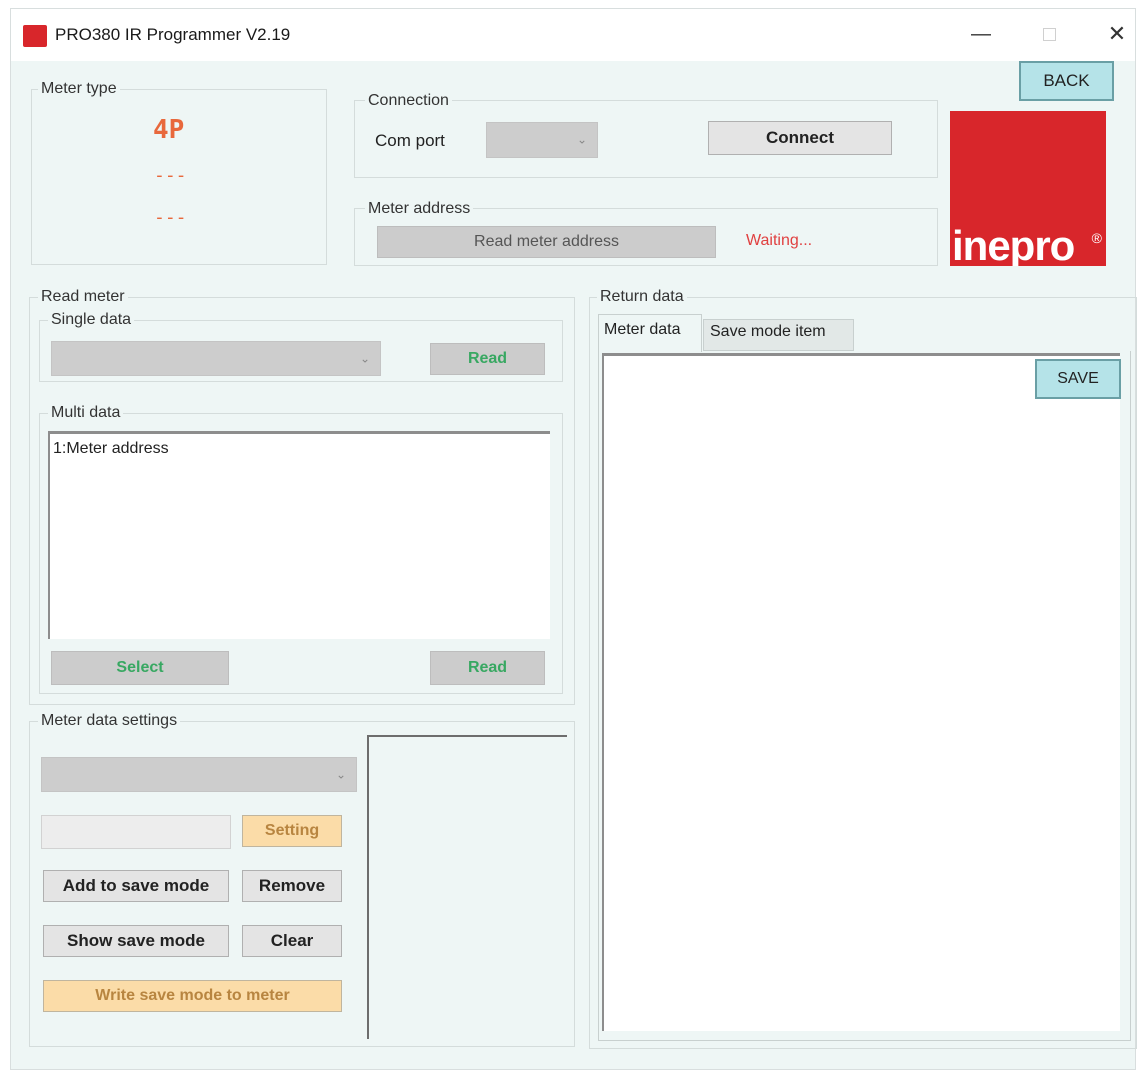  Describe the element at coordinates (1028, 188) in the screenshot. I see `inepro-logo: inepro ®` at that location.